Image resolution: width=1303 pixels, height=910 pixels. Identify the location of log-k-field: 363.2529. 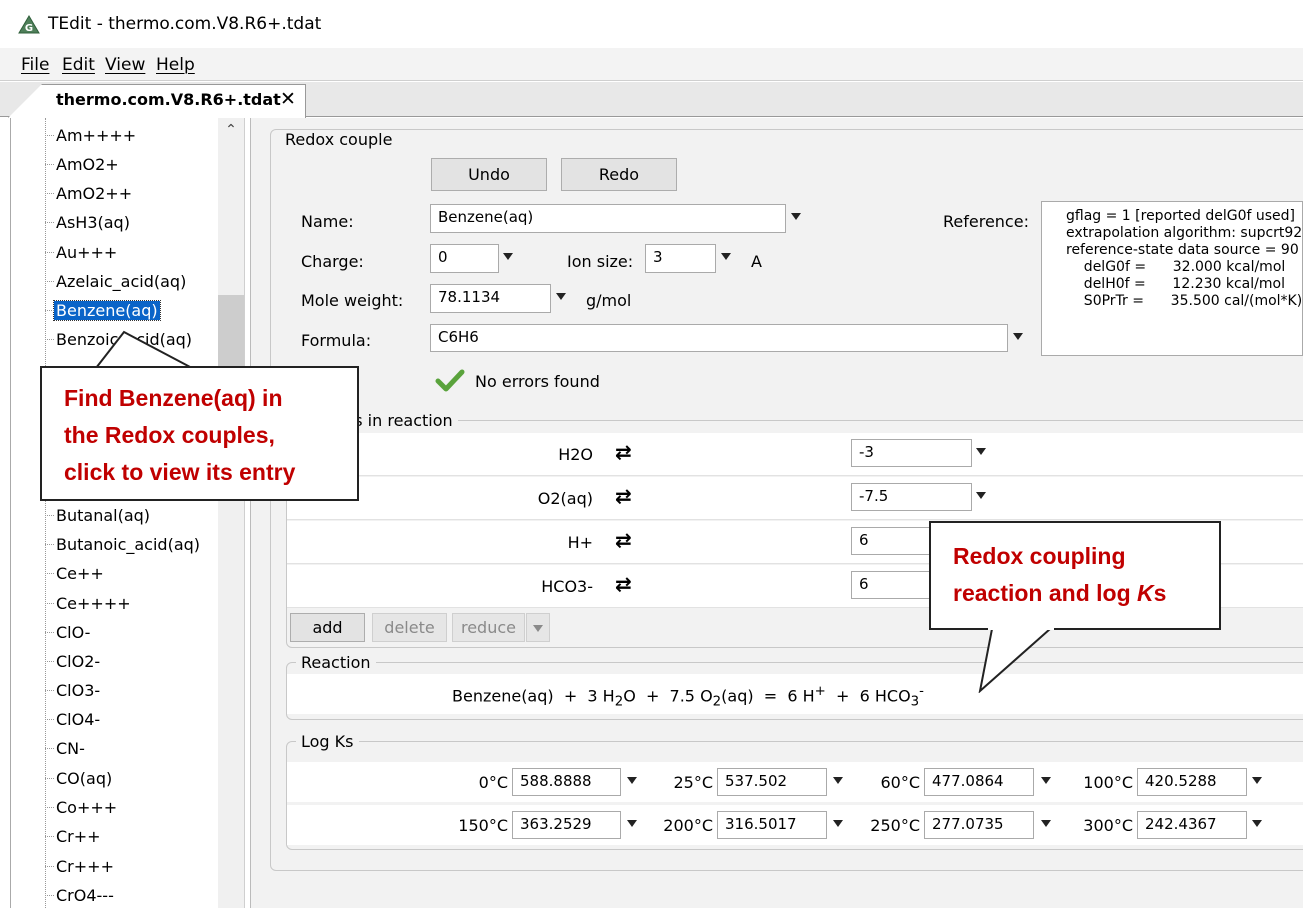
(566, 825).